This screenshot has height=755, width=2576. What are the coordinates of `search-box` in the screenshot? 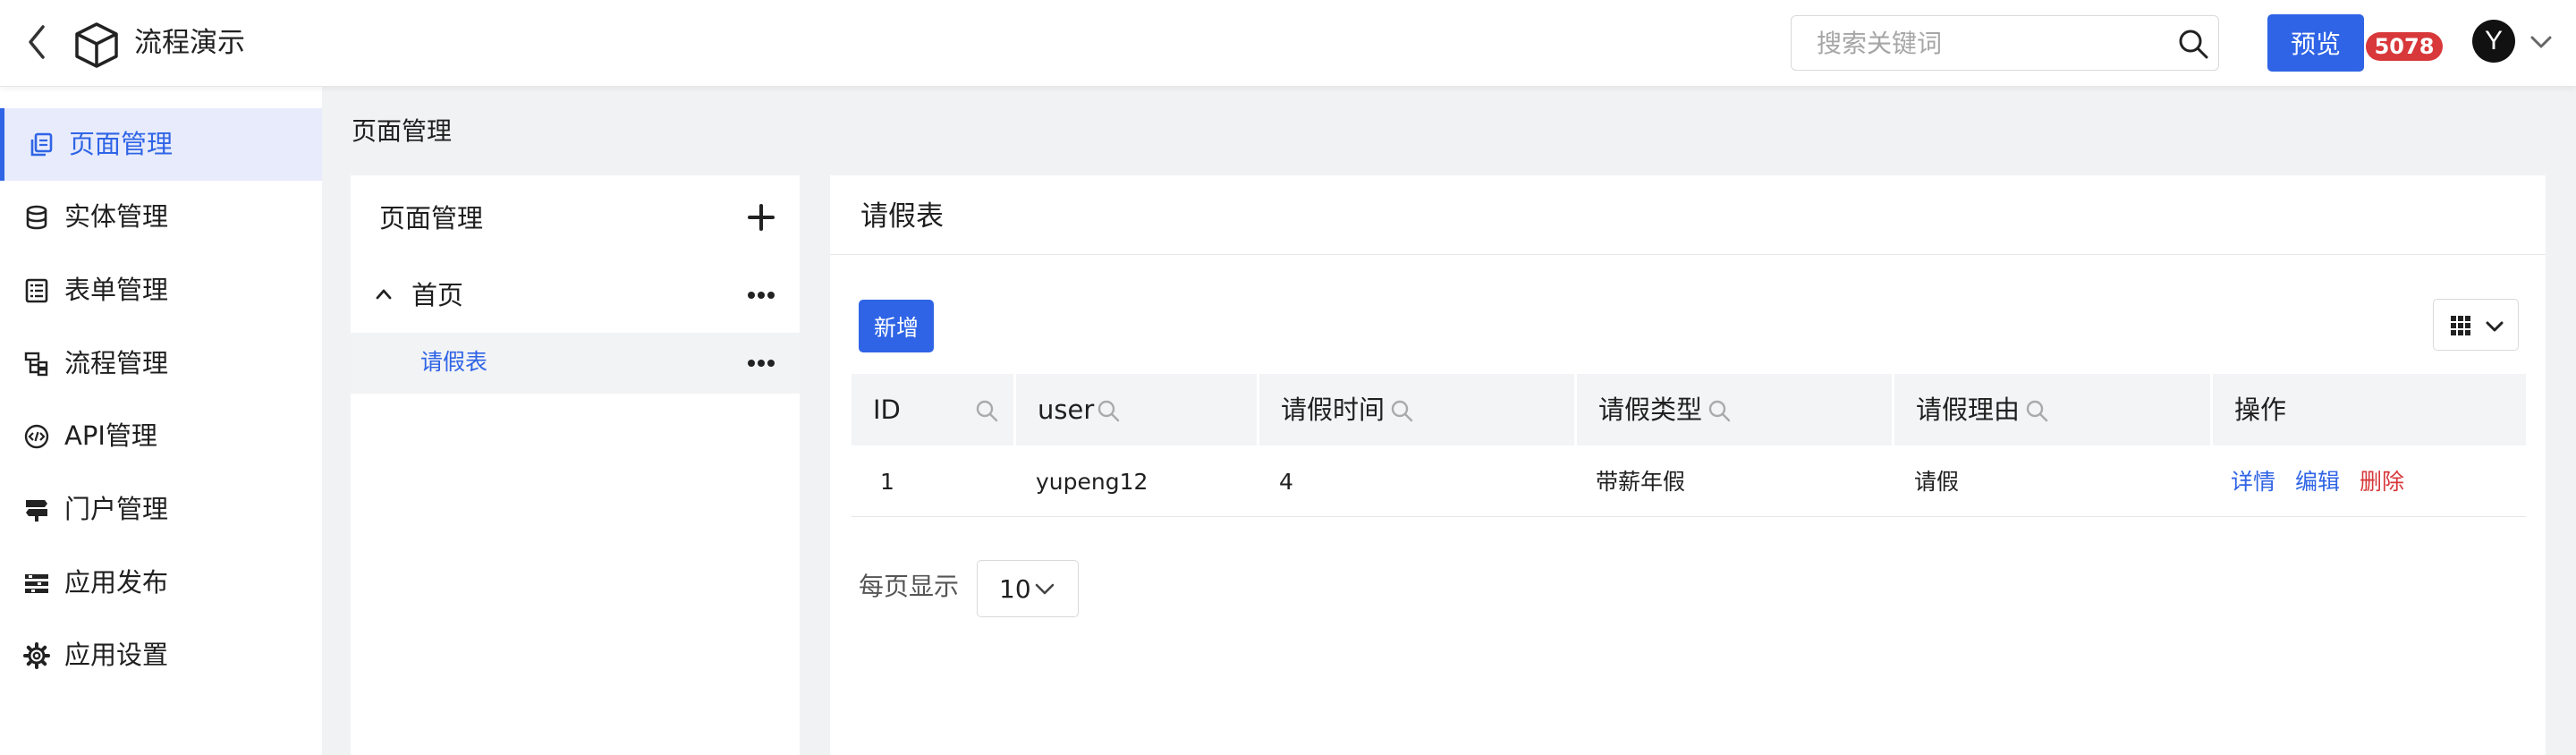 It's located at (2005, 43).